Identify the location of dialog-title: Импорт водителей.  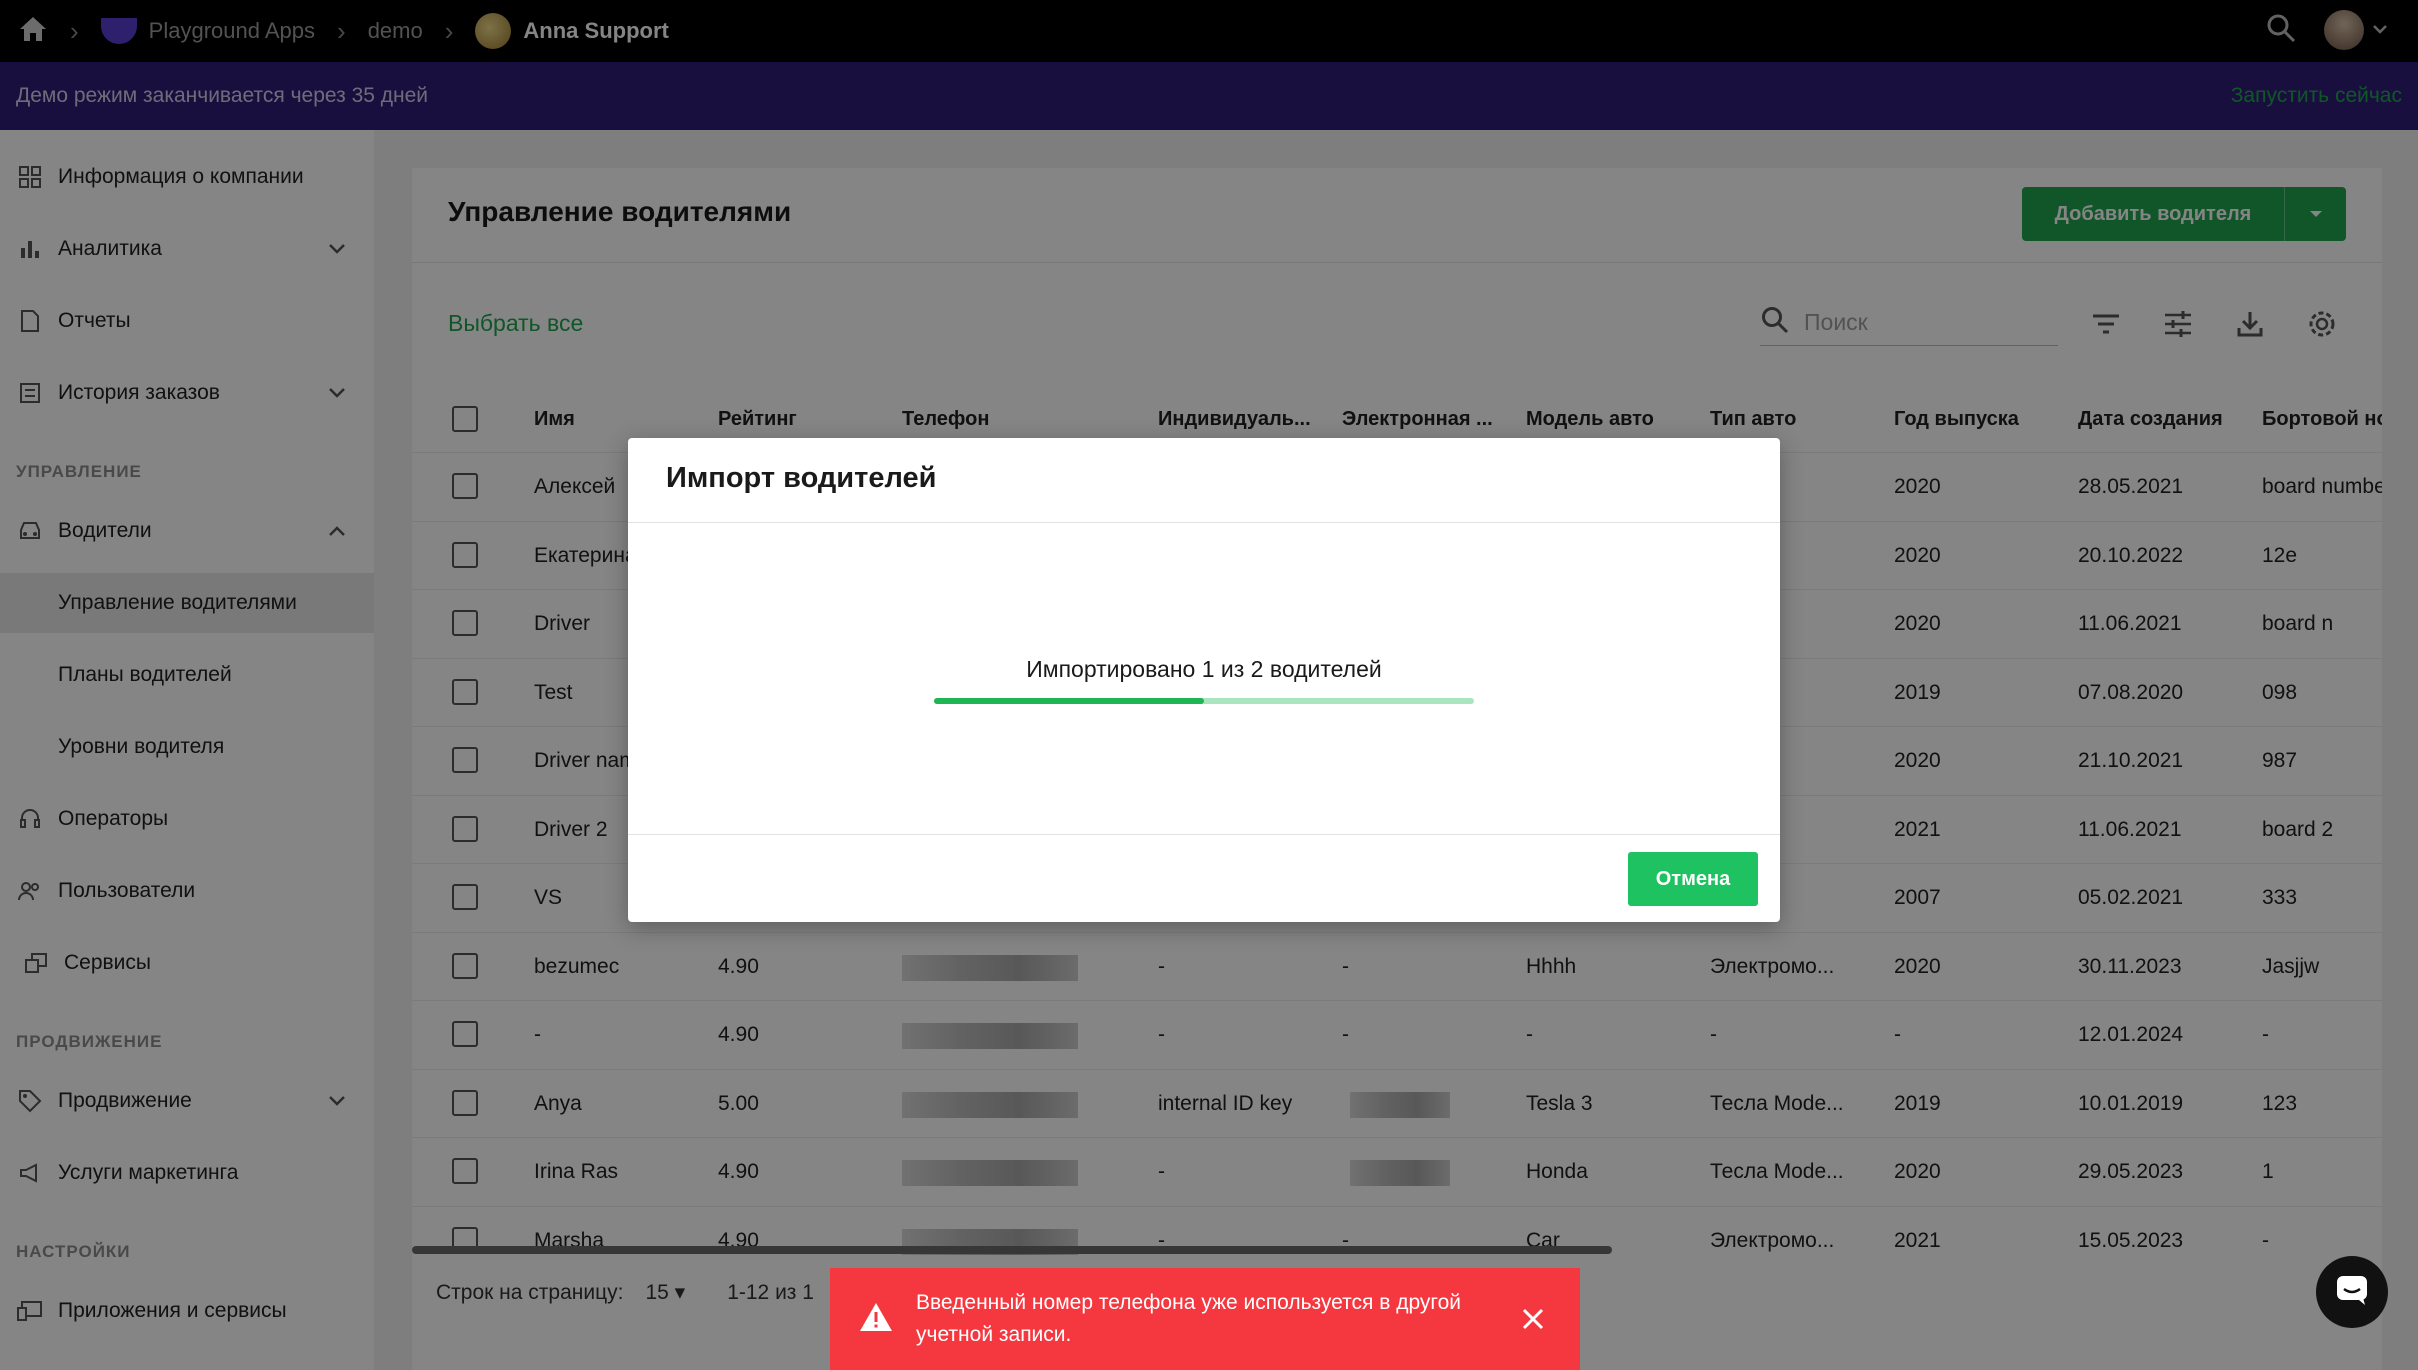
(801, 478).